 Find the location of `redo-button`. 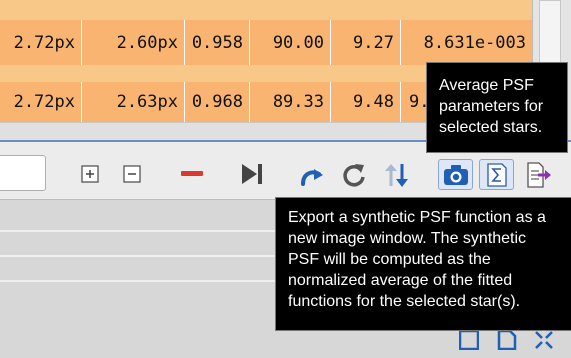

redo-button is located at coordinates (312, 175).